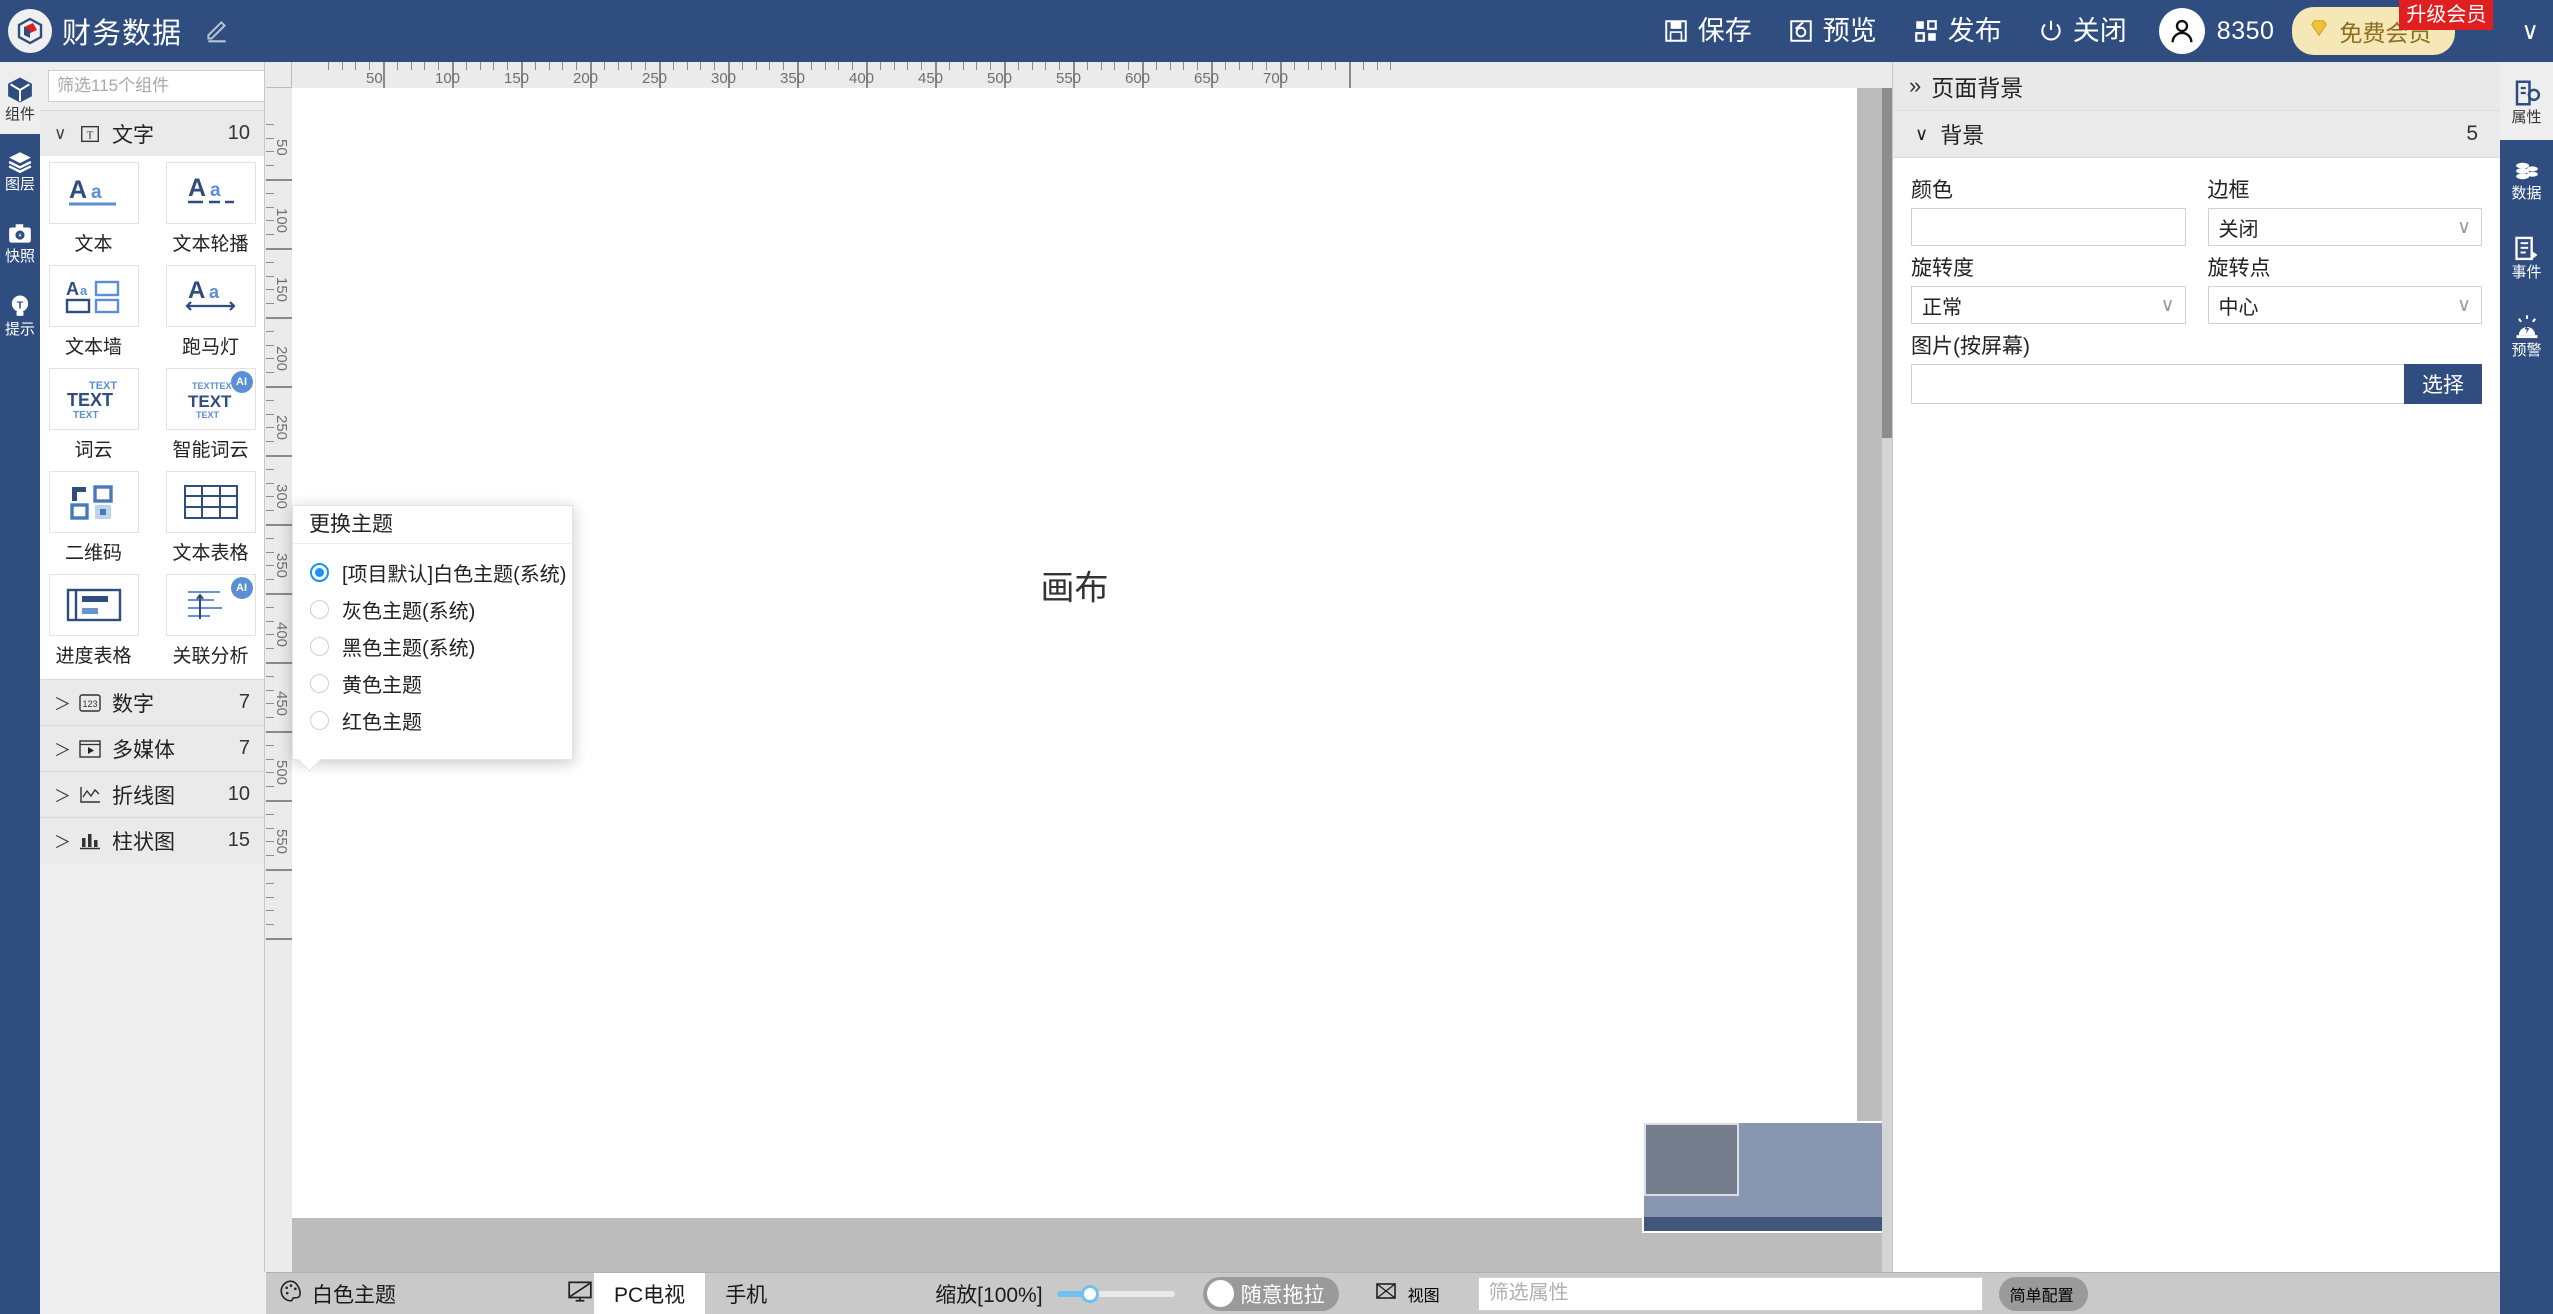 The image size is (2553, 1314). Describe the element at coordinates (2344, 305) in the screenshot. I see `rotation-point-select: 中心 ∨` at that location.